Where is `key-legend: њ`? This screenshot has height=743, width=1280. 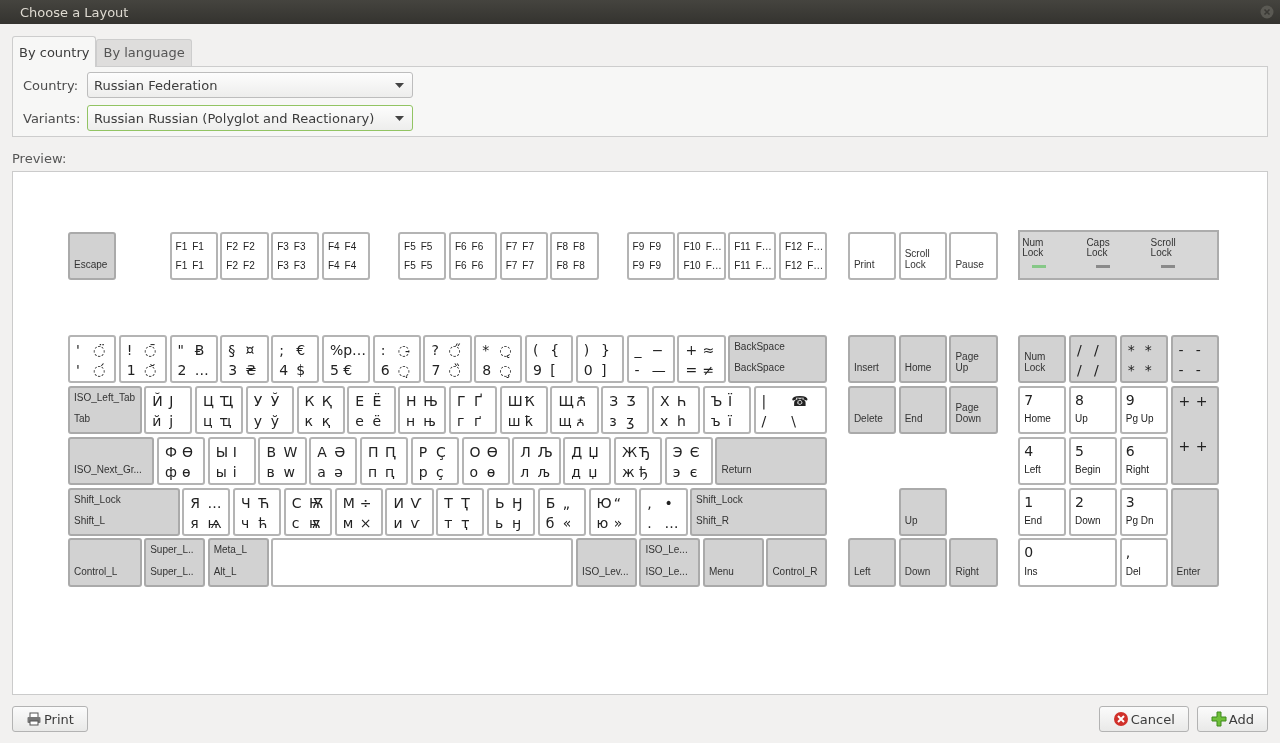
key-legend: њ is located at coordinates (429, 421).